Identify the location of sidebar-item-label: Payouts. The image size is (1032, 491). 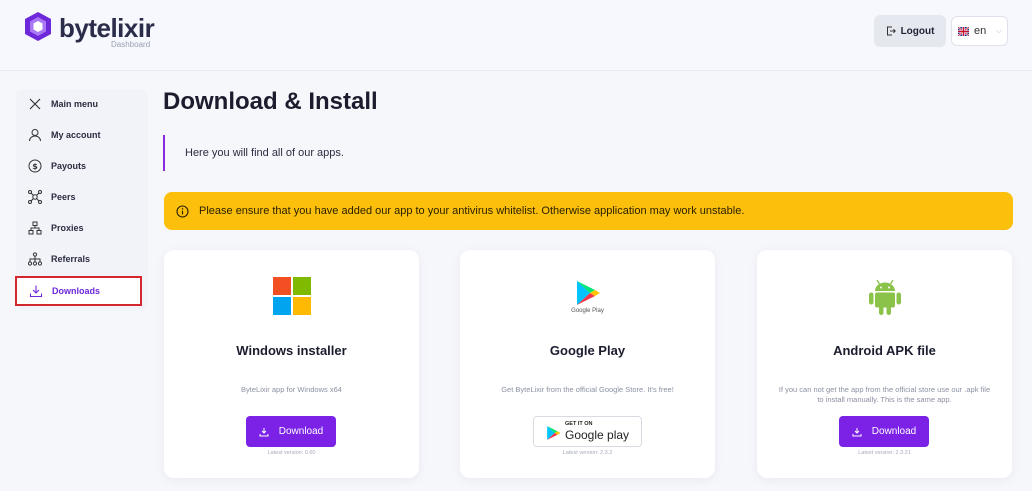
(69, 166).